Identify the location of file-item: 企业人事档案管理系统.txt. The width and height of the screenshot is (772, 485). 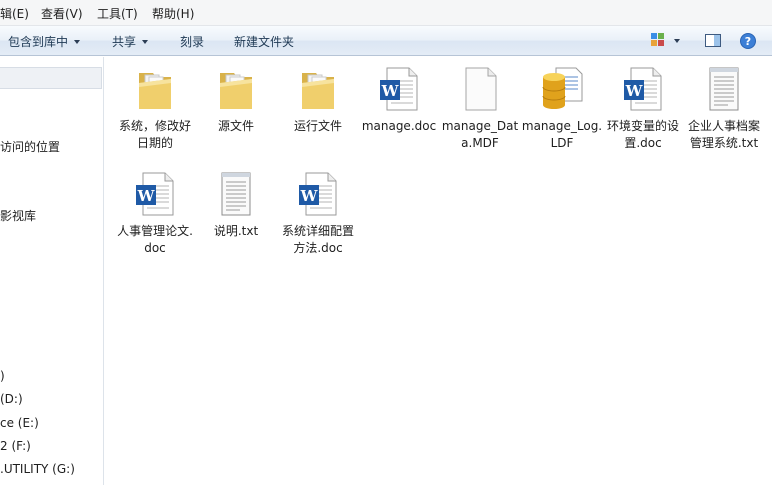
(724, 108).